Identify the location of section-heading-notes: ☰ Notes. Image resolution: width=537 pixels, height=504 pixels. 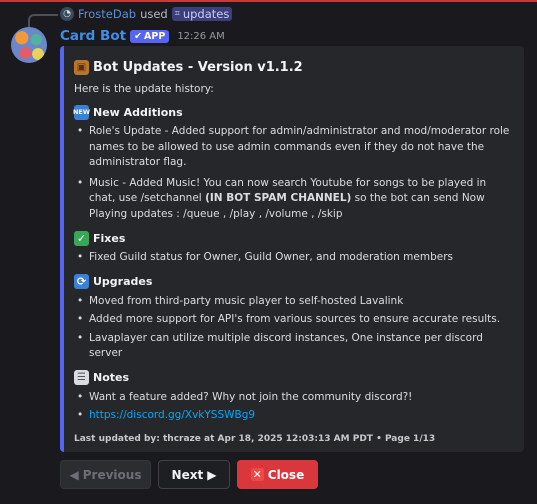
(294, 378).